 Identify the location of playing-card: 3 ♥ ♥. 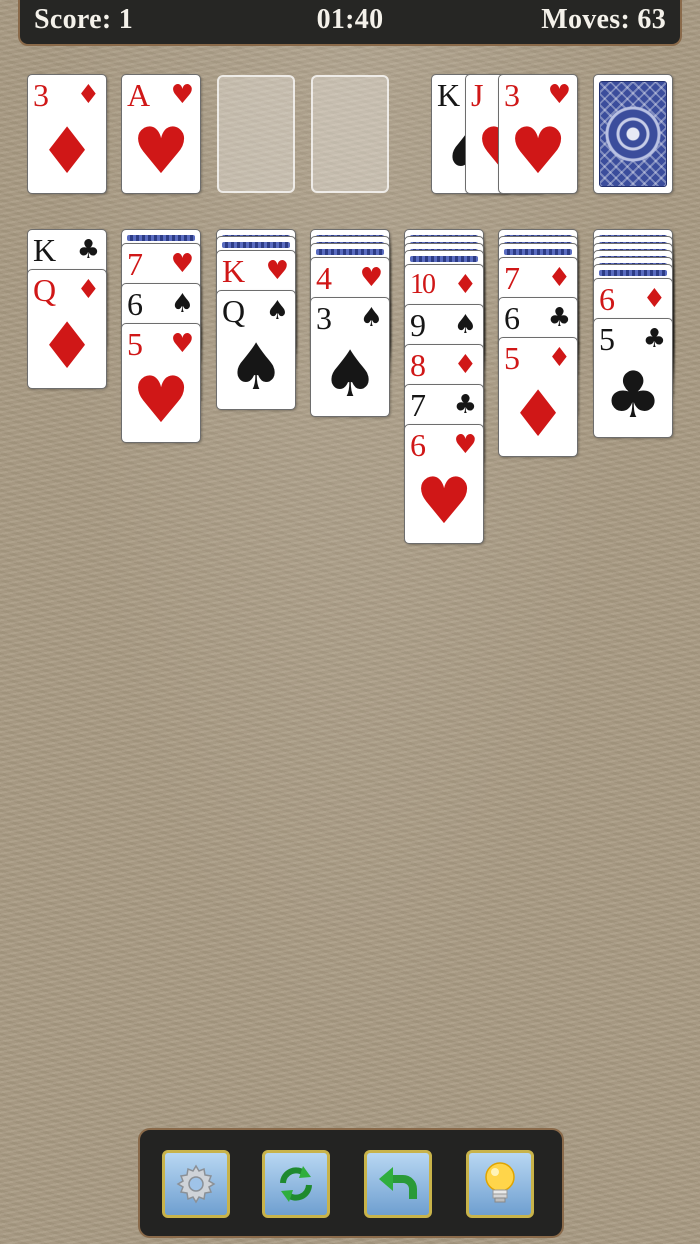
(538, 134).